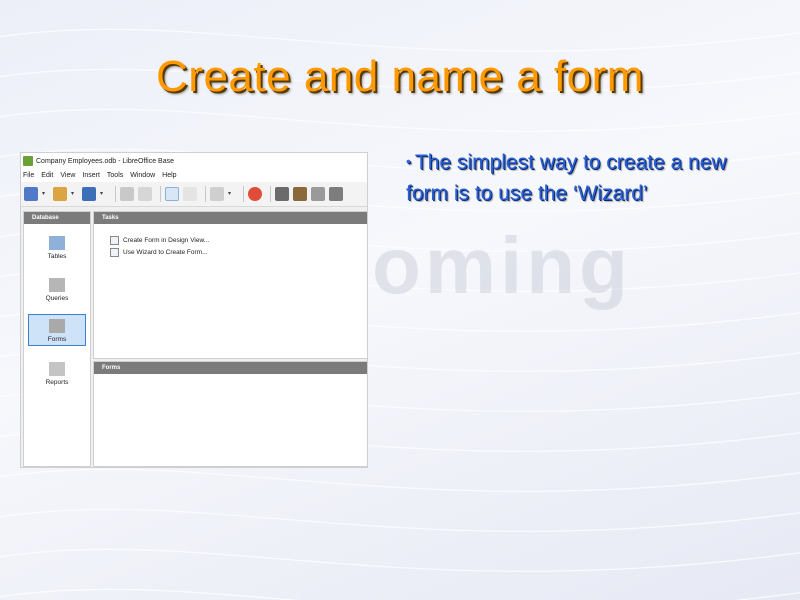 Image resolution: width=800 pixels, height=600 pixels. Describe the element at coordinates (28, 175) in the screenshot. I see `menu-file: File` at that location.